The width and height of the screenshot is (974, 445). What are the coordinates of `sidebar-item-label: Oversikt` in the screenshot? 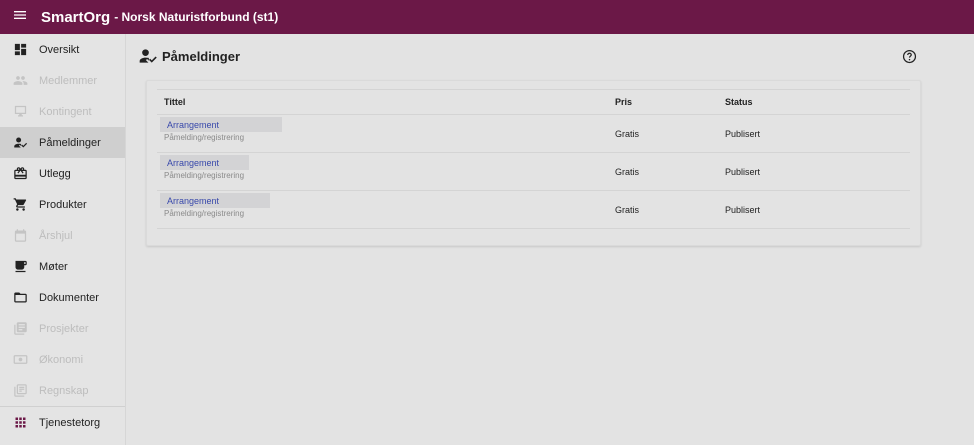 It's located at (59, 49).